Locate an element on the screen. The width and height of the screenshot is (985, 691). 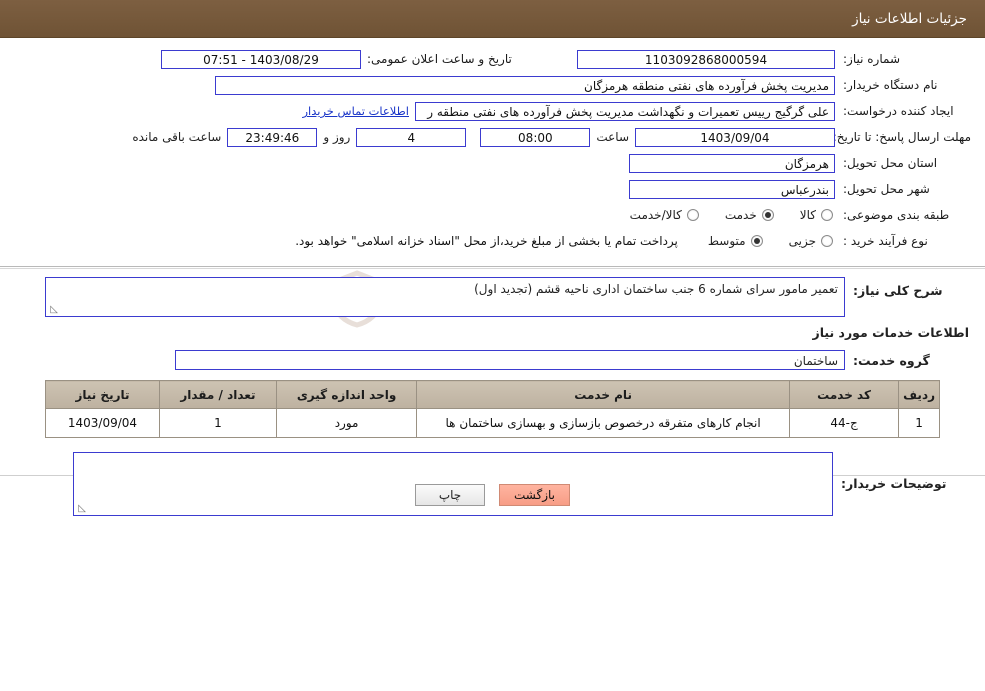
resize-grip-icon: ◺ is located at coordinates (53, 310).